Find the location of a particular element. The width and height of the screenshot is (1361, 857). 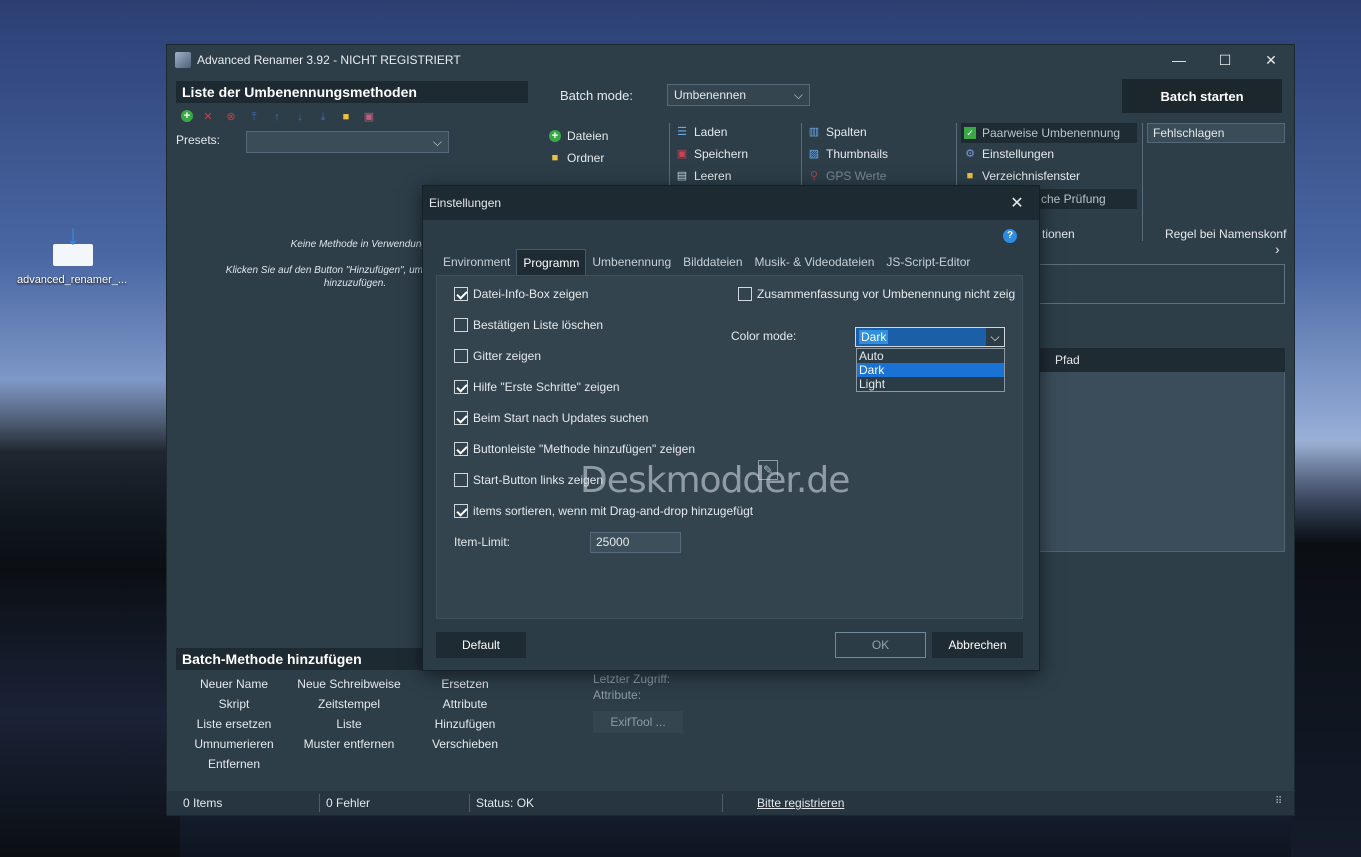

load-button: ☰ Laden is located at coordinates (701, 132).